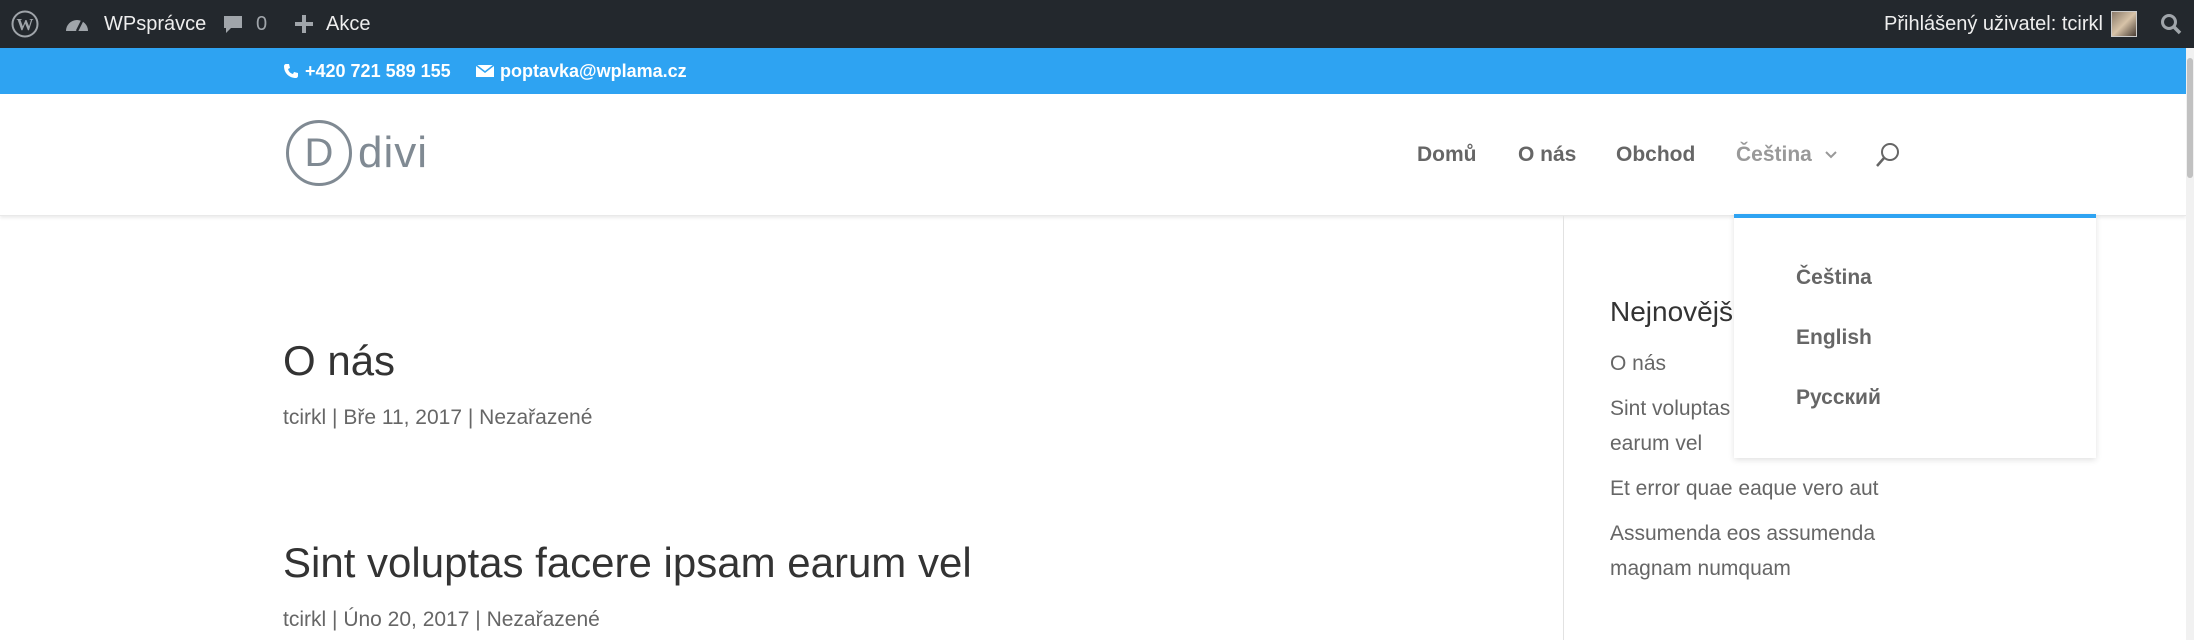 Image resolution: width=2194 pixels, height=640 pixels. Describe the element at coordinates (1834, 278) in the screenshot. I see `language-option-czech: Čeština` at that location.